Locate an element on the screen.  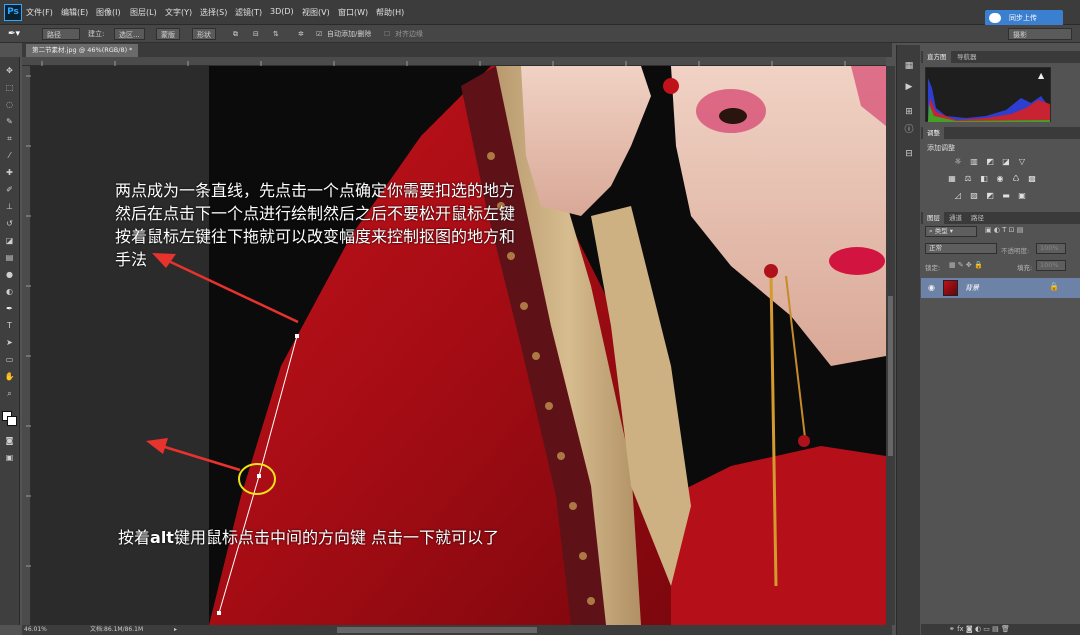
vertical-scroll-thumb is located at coordinates (890, 376).